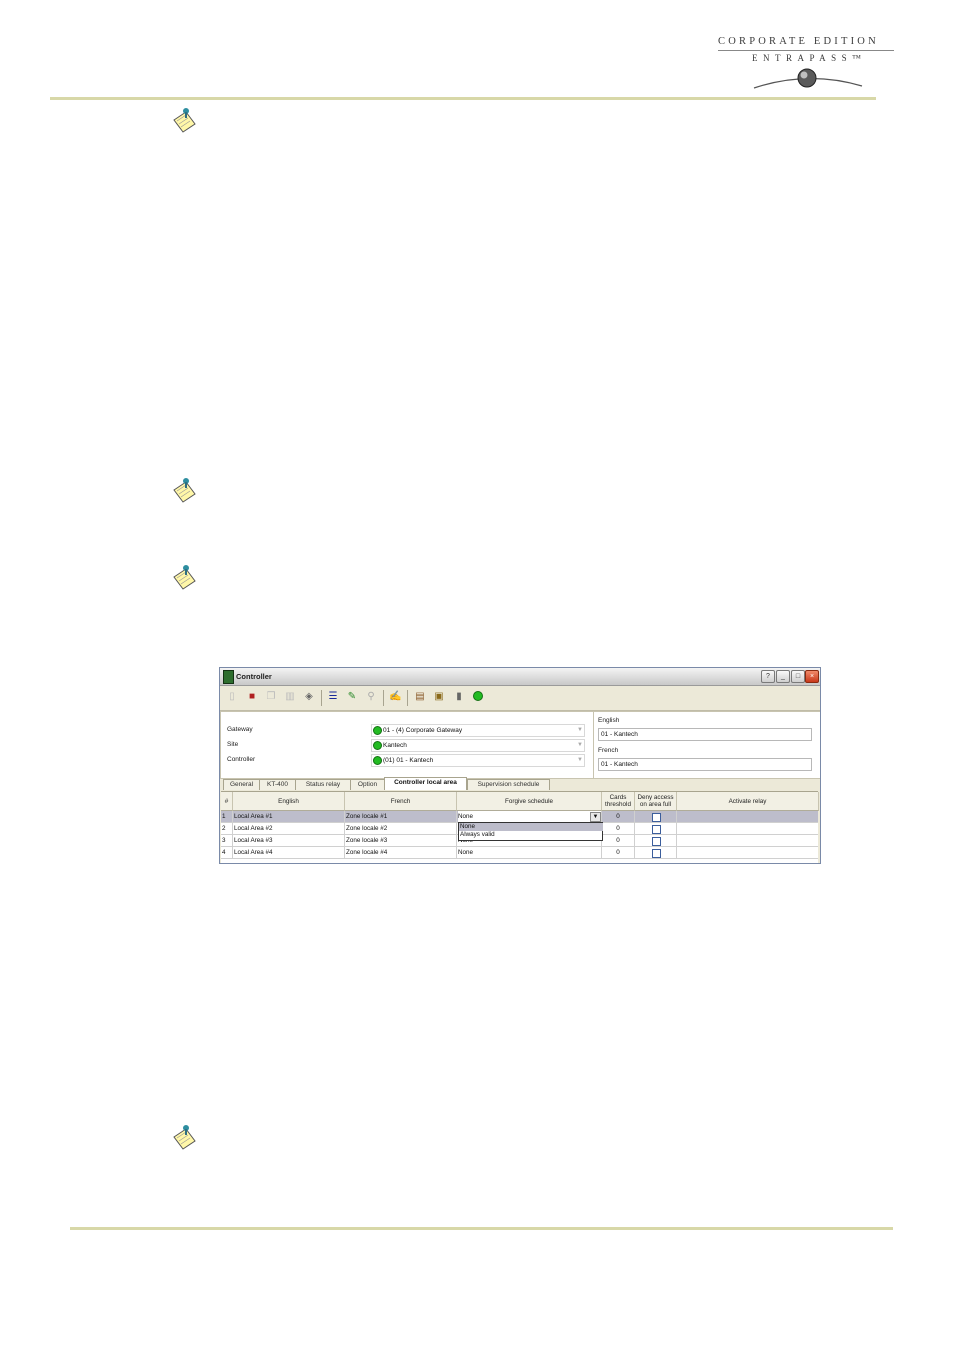  Describe the element at coordinates (608, 750) in the screenshot. I see `french-label: French` at that location.